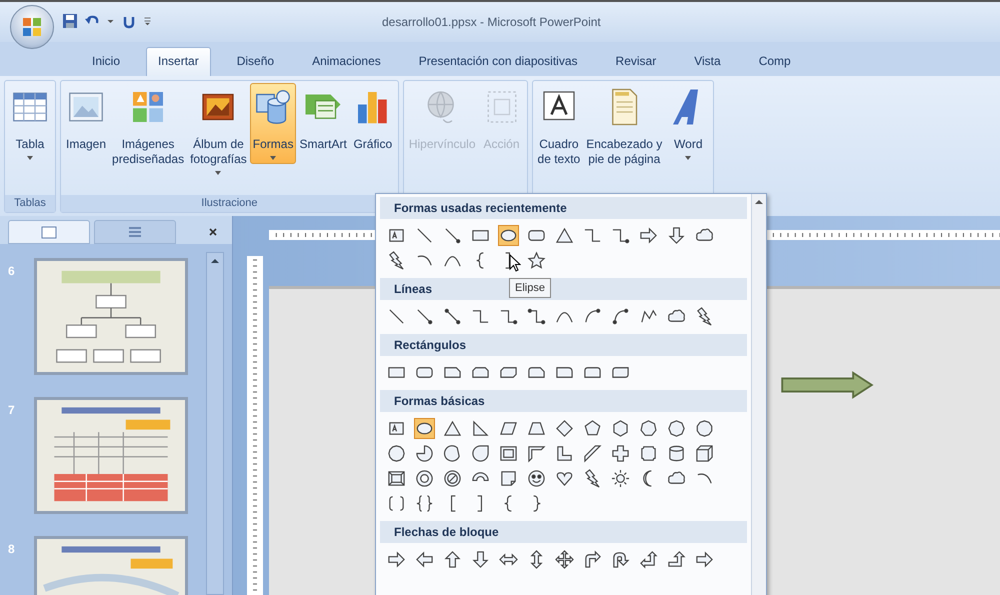 This screenshot has width=1000, height=595. Describe the element at coordinates (480, 453) in the screenshot. I see `teardrop-icon` at that location.